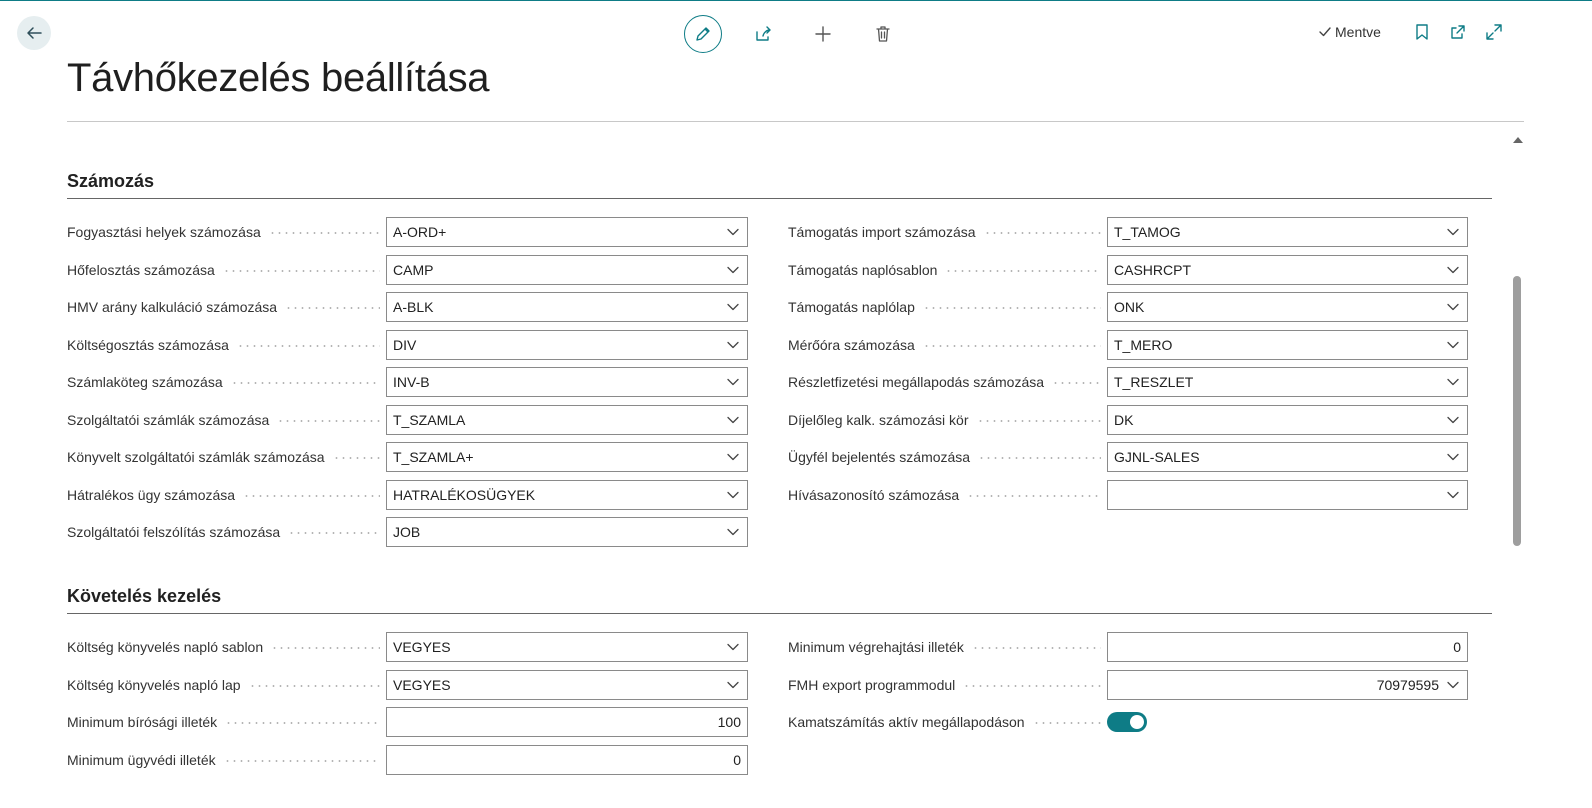 This screenshot has width=1592, height=808. What do you see at coordinates (1154, 382) in the screenshot?
I see `field-value: T_RESZLET` at bounding box center [1154, 382].